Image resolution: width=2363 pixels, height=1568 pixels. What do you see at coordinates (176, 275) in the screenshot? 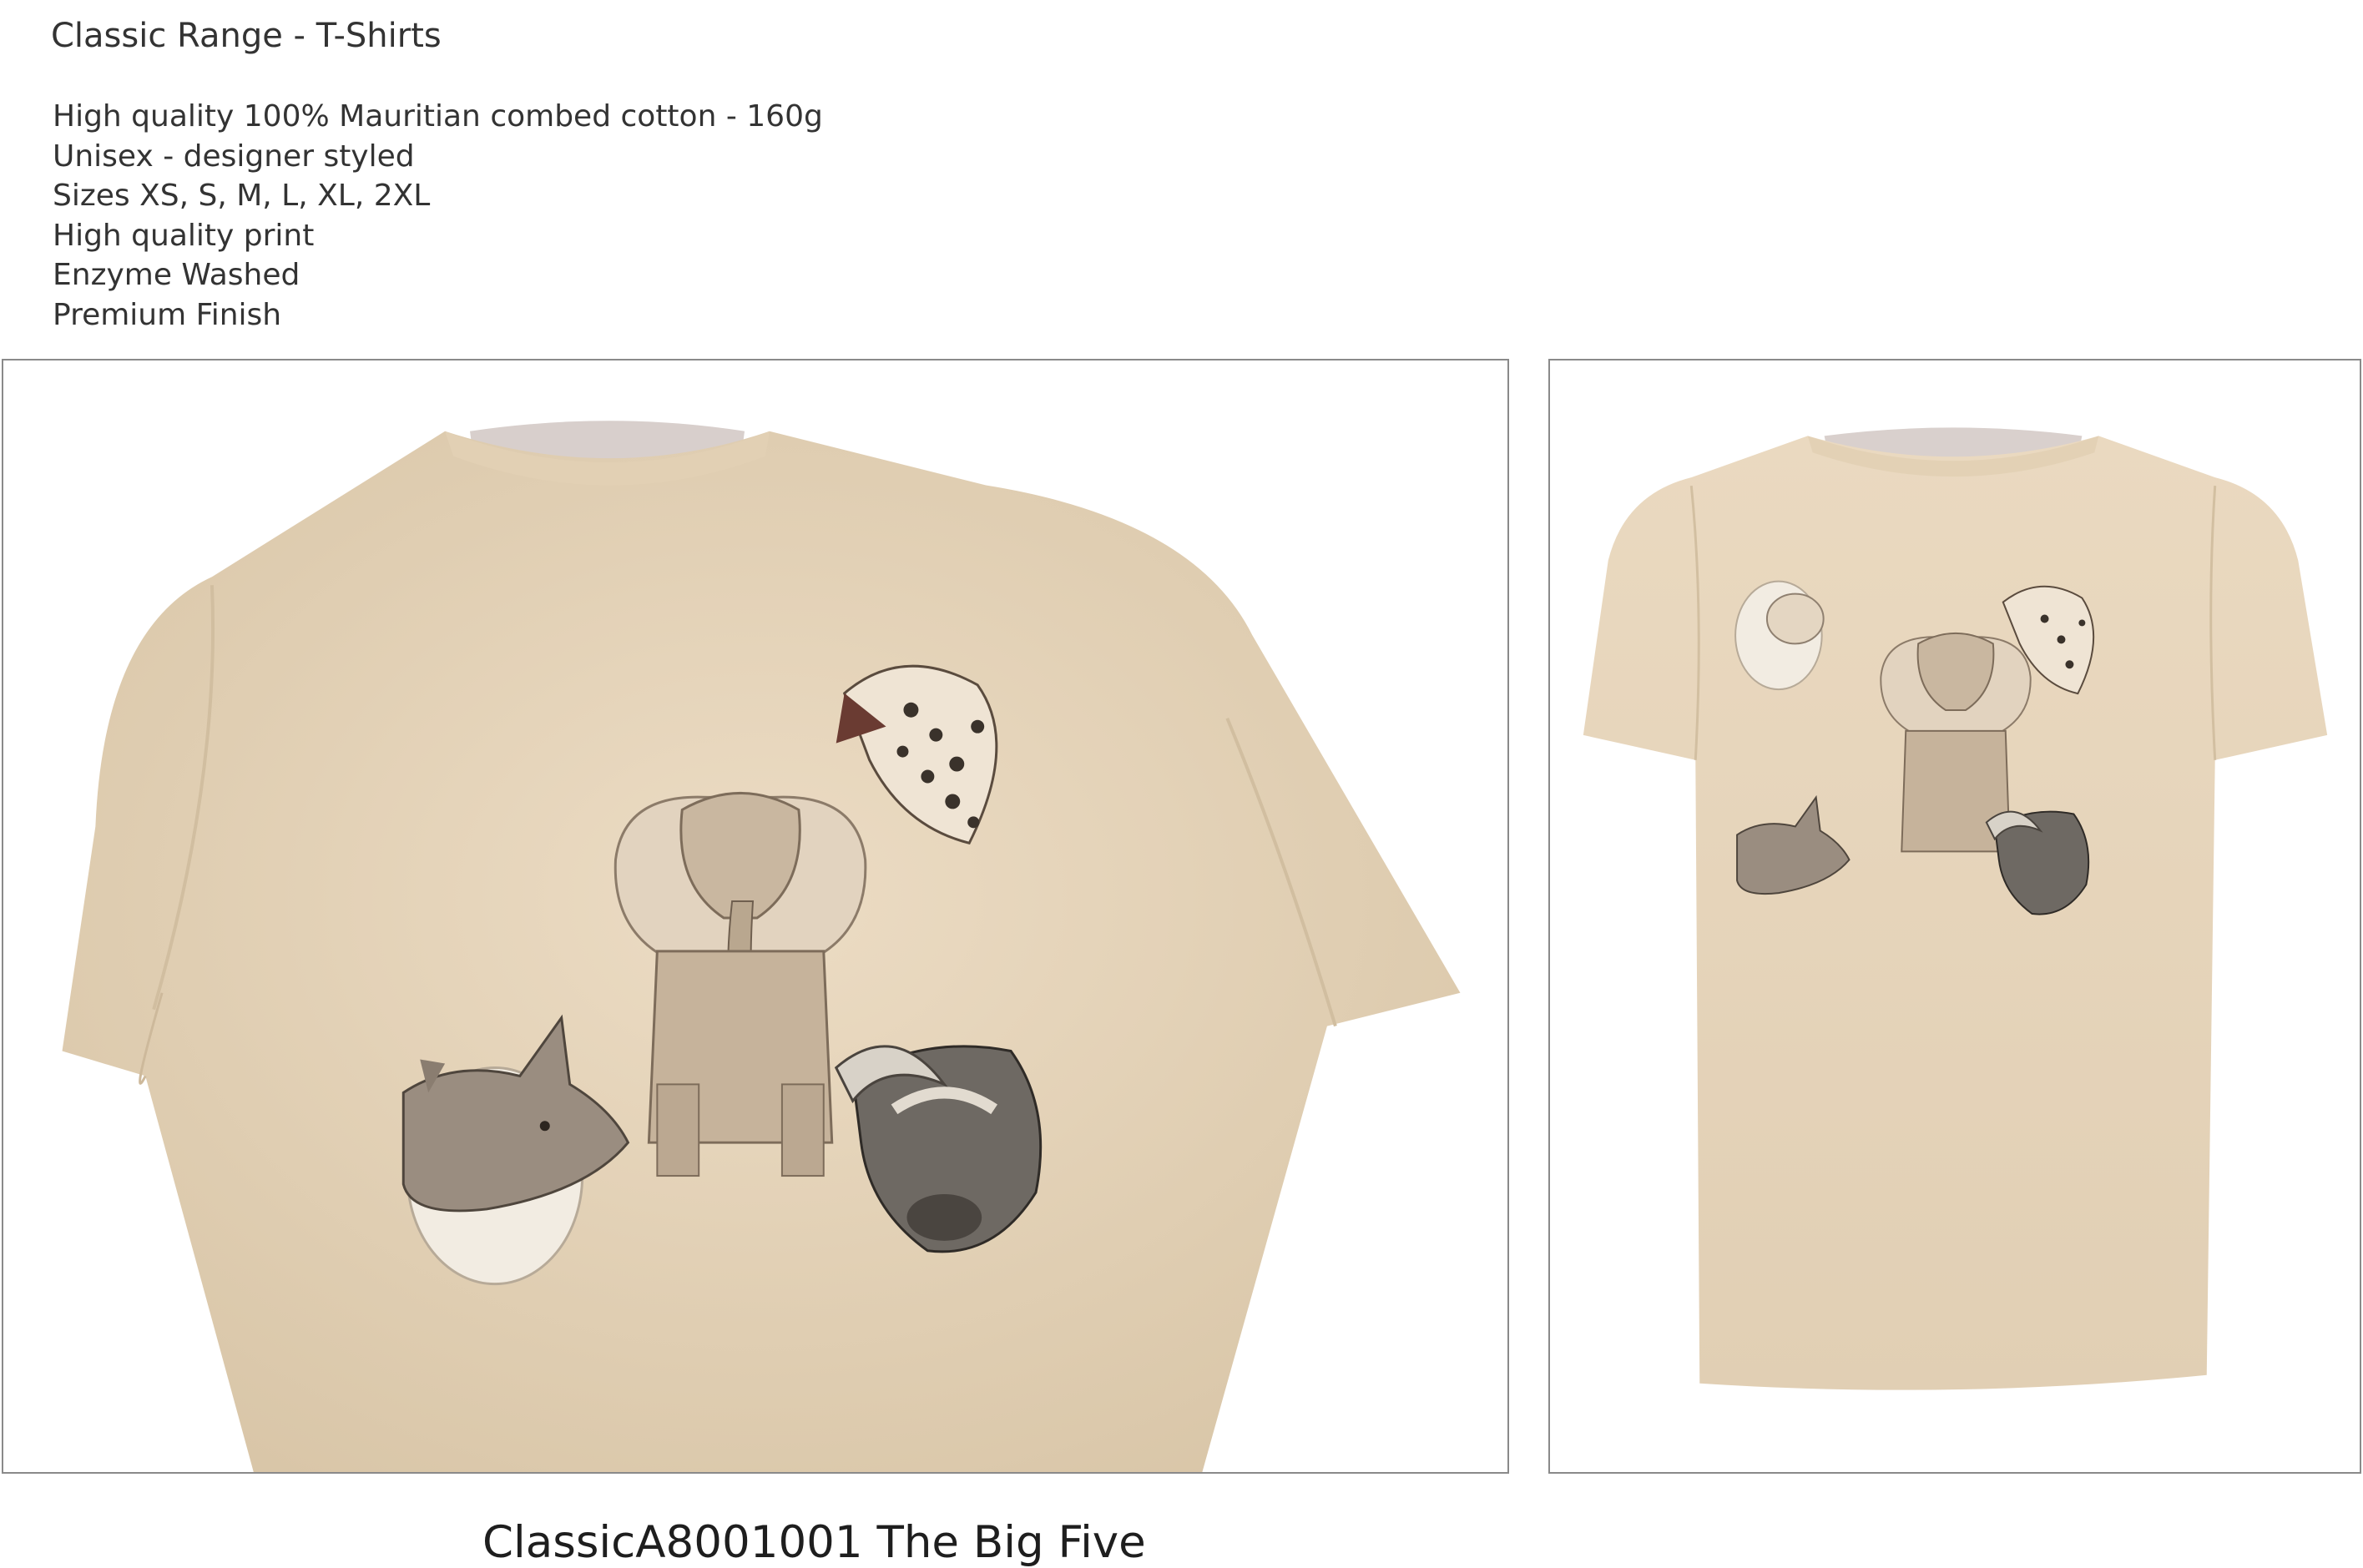
I see `feature-item: Enzyme Washed` at bounding box center [176, 275].